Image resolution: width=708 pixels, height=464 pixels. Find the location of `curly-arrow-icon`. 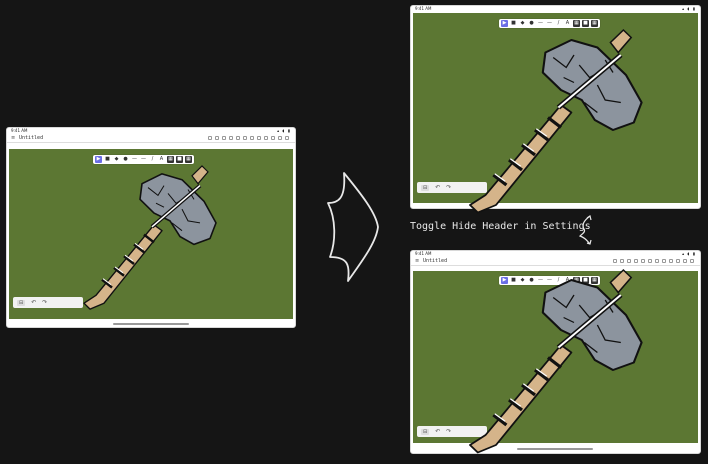

curly-arrow-icon is located at coordinates (585, 230).